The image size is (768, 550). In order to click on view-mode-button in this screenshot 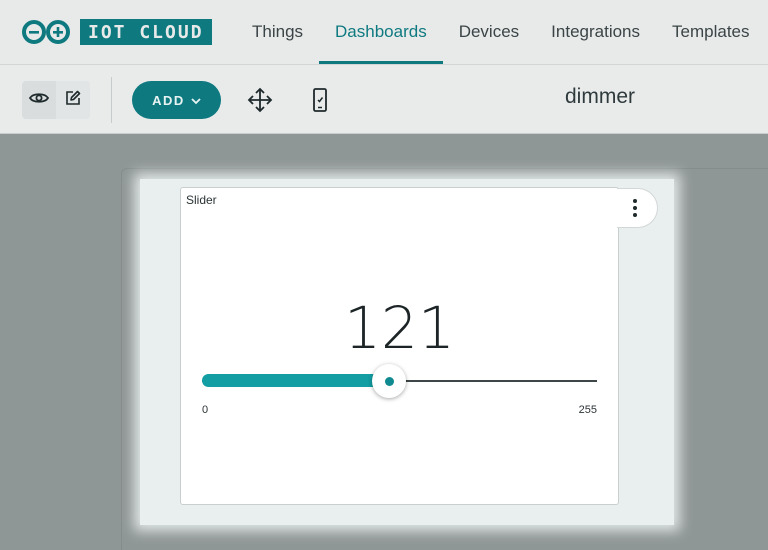, I will do `click(39, 100)`.